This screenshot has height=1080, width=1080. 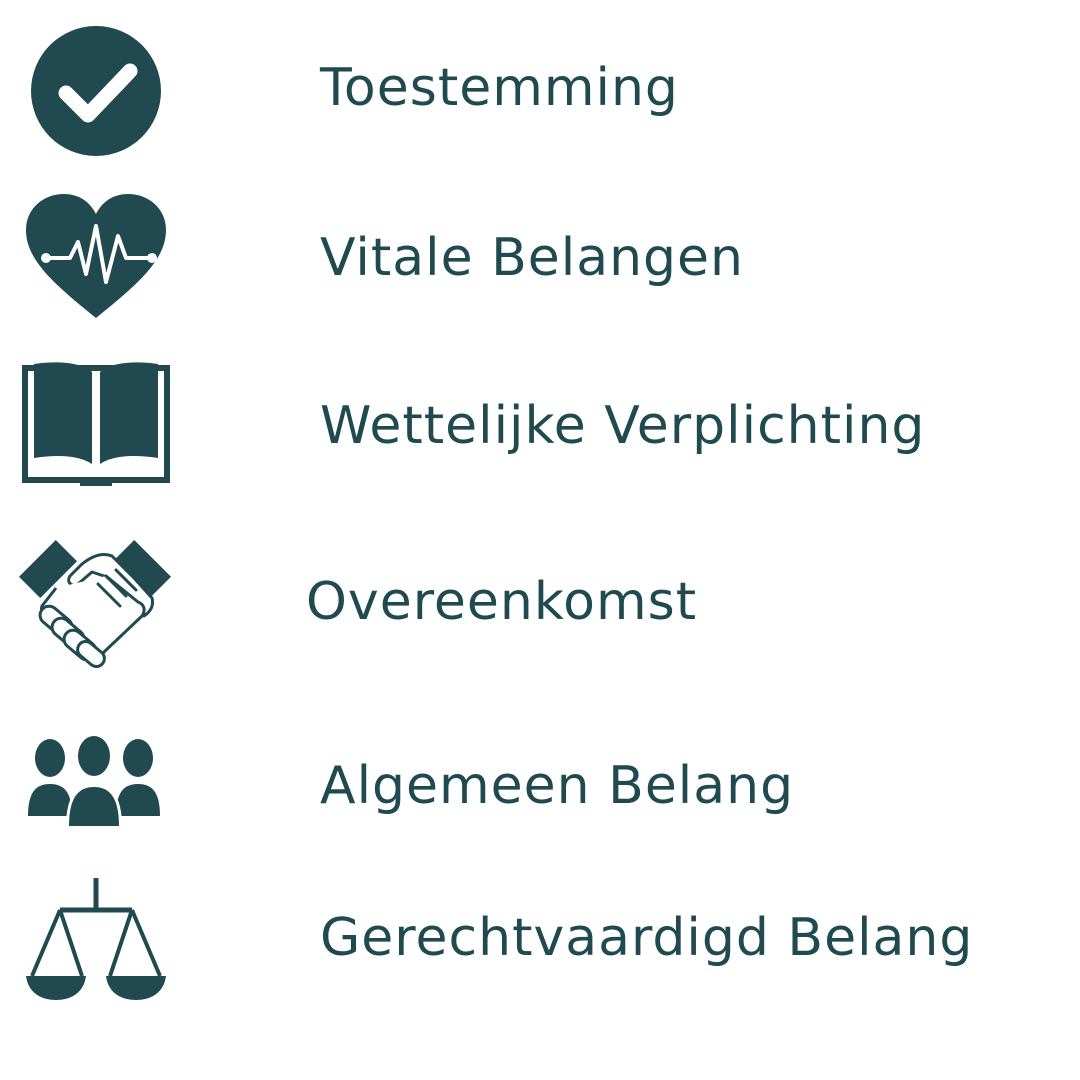 I want to click on lawful-basis-item-legal-obligation: Wettelijke Verplichting, so click(x=540, y=428).